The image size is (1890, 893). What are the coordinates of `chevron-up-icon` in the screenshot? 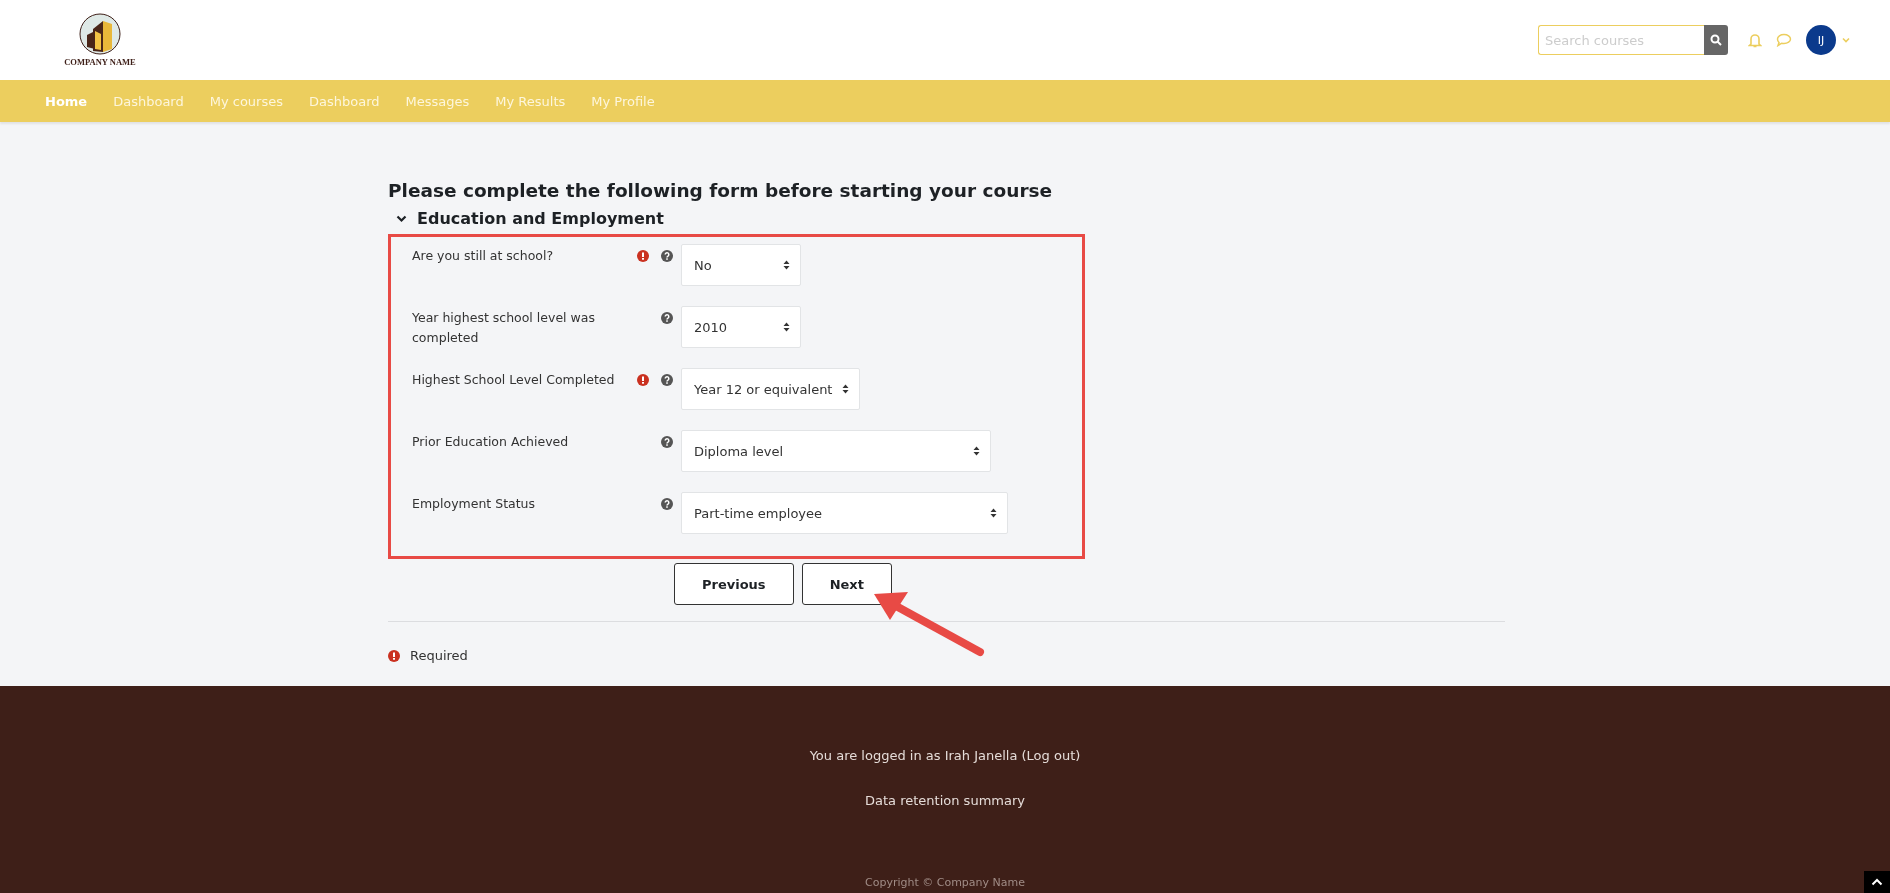 It's located at (1877, 882).